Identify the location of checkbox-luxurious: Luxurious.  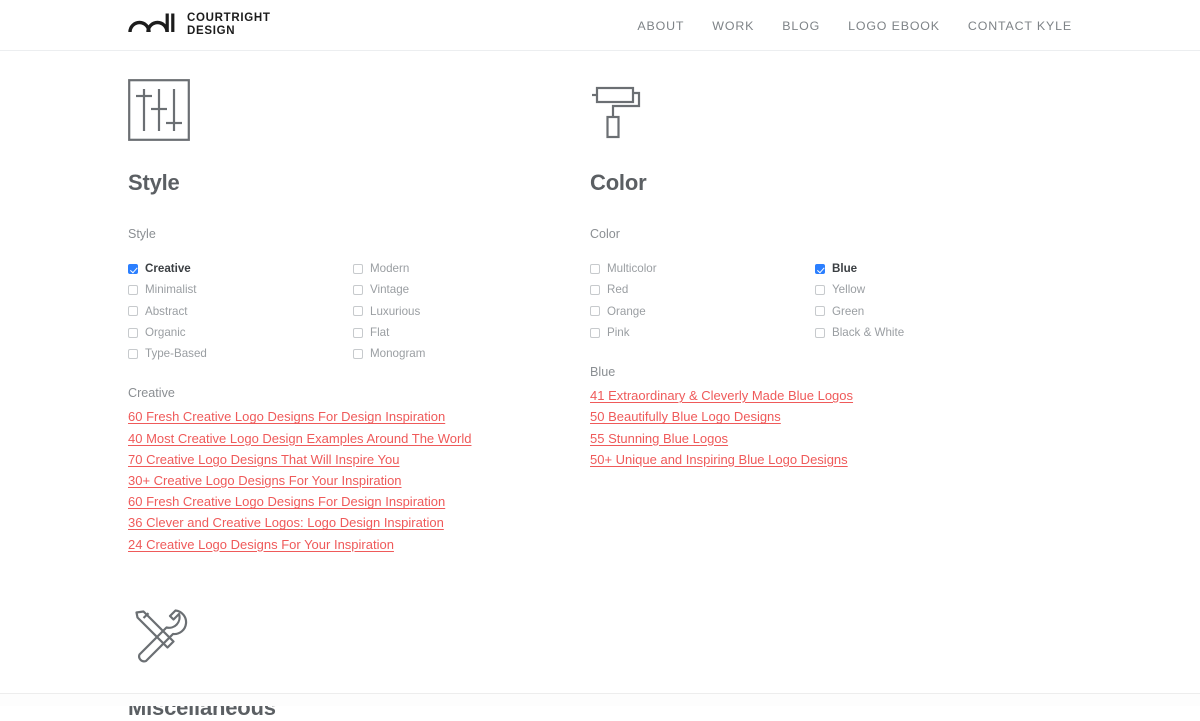
(465, 311).